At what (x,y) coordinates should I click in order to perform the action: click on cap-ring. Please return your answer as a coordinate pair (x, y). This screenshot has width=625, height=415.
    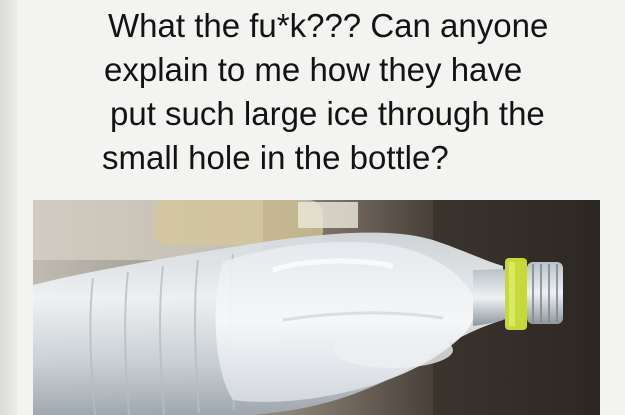
    Looking at the image, I should click on (516, 294).